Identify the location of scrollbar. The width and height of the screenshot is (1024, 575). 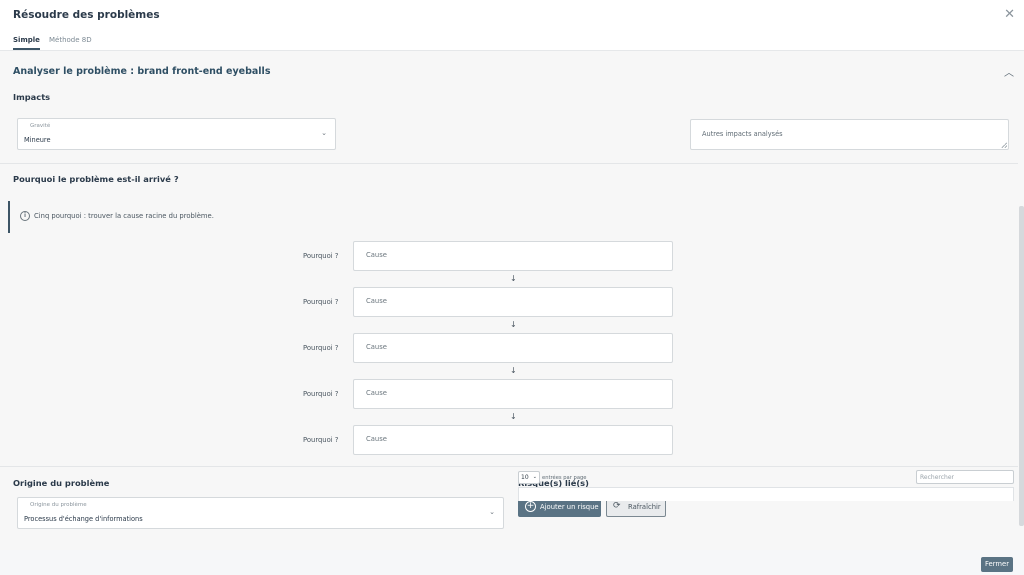
(1021, 366).